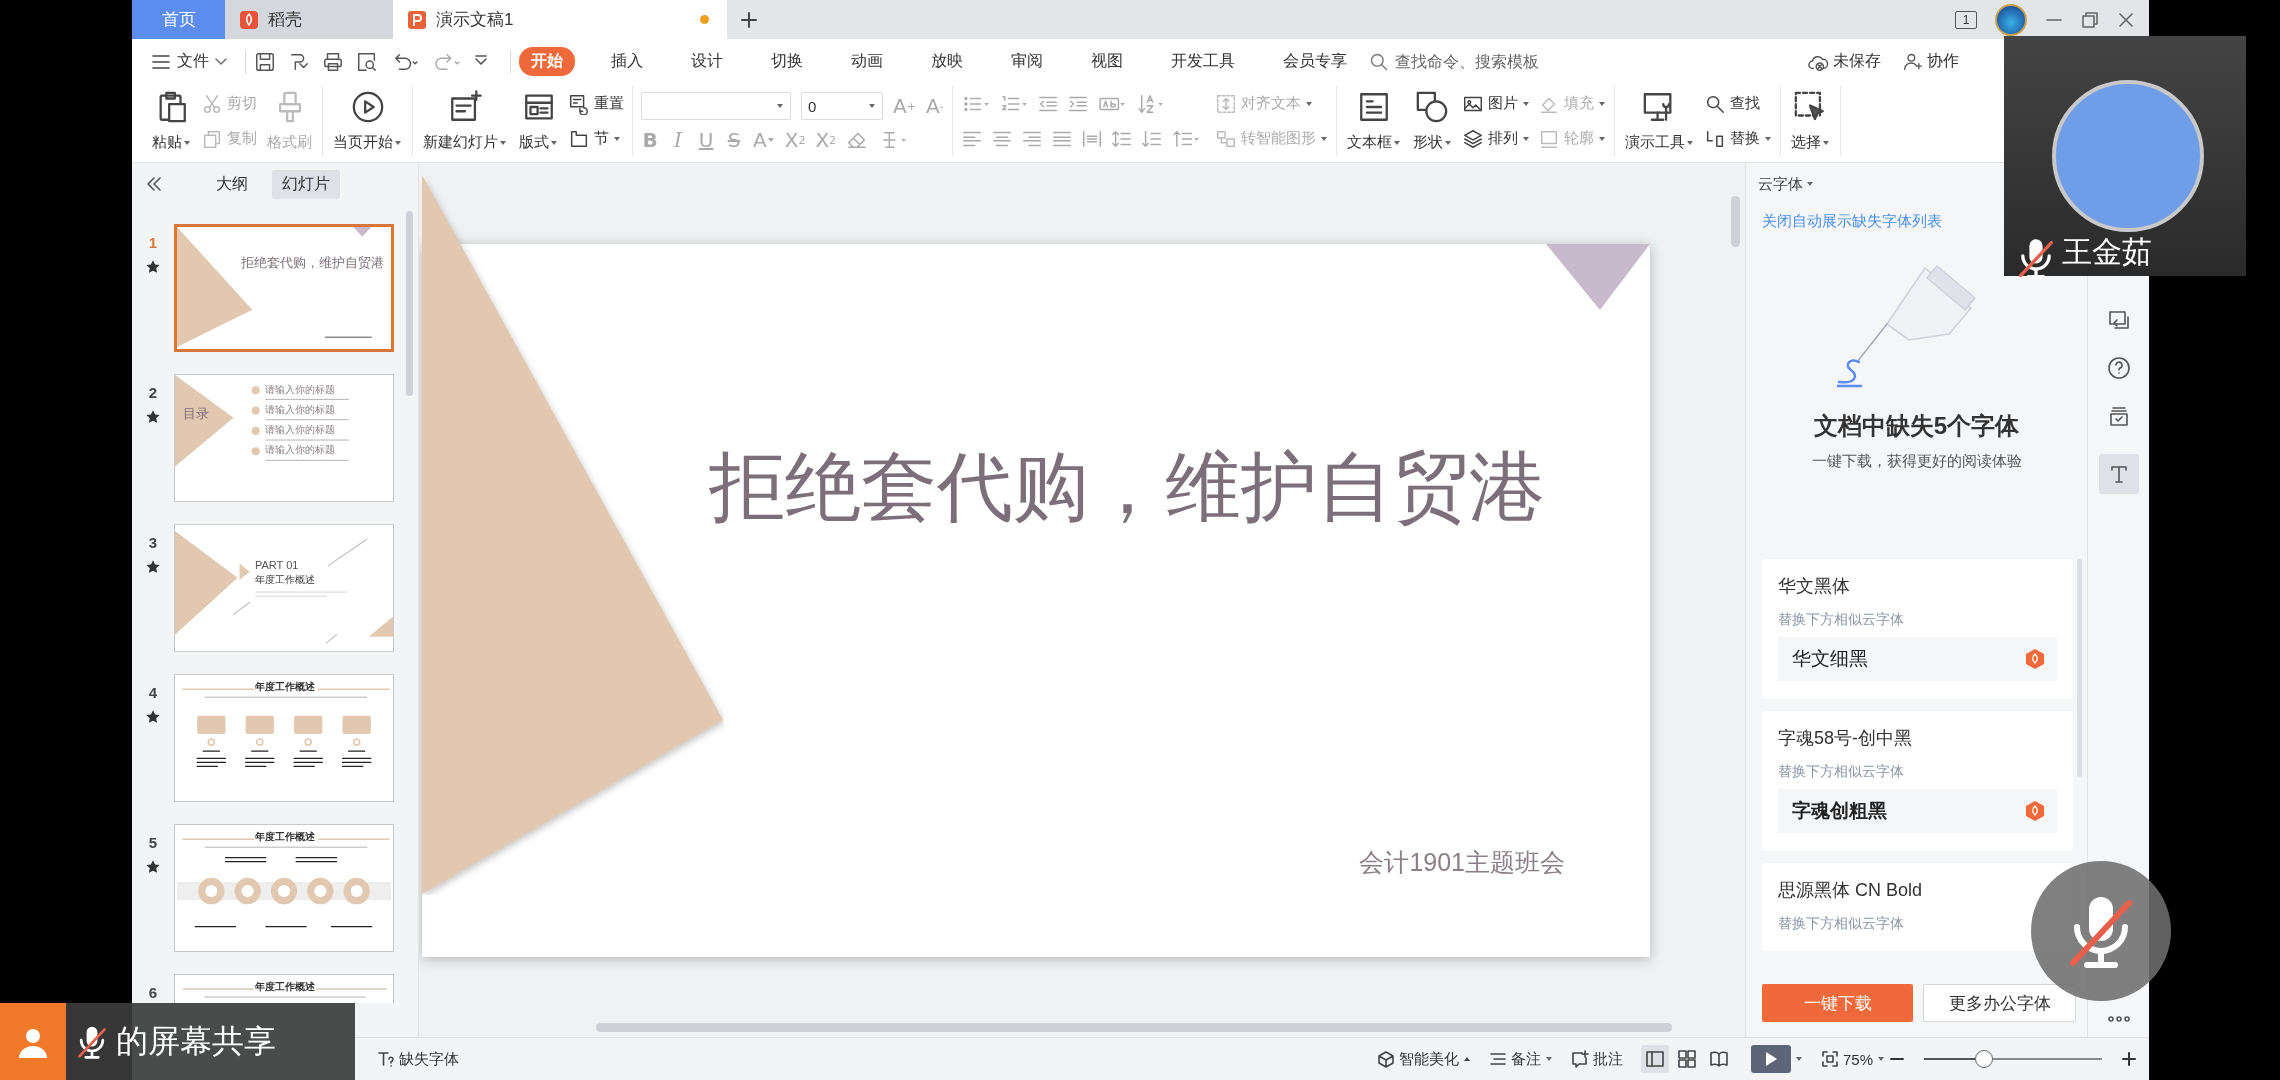 The width and height of the screenshot is (2280, 1080). Describe the element at coordinates (1495, 103) in the screenshot. I see `ribbon-button: 图片` at that location.